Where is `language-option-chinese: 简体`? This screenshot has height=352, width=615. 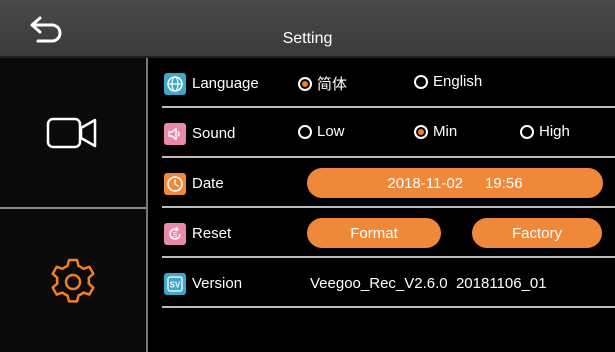 language-option-chinese: 简体 is located at coordinates (322, 83).